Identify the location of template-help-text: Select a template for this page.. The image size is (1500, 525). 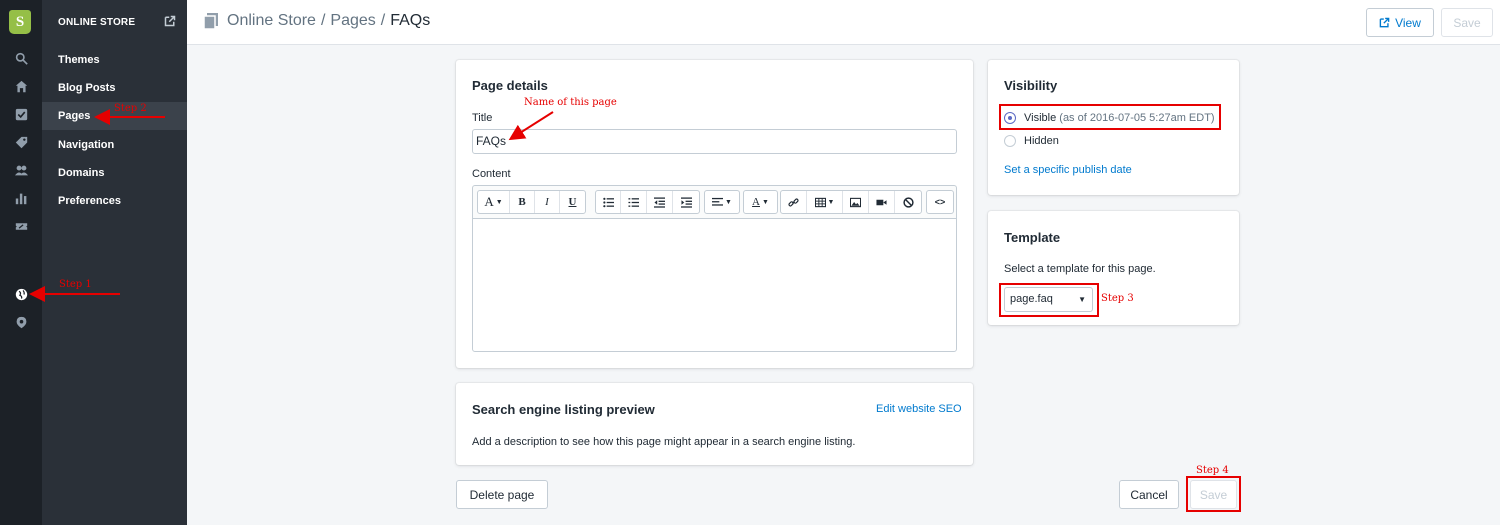
(1080, 269).